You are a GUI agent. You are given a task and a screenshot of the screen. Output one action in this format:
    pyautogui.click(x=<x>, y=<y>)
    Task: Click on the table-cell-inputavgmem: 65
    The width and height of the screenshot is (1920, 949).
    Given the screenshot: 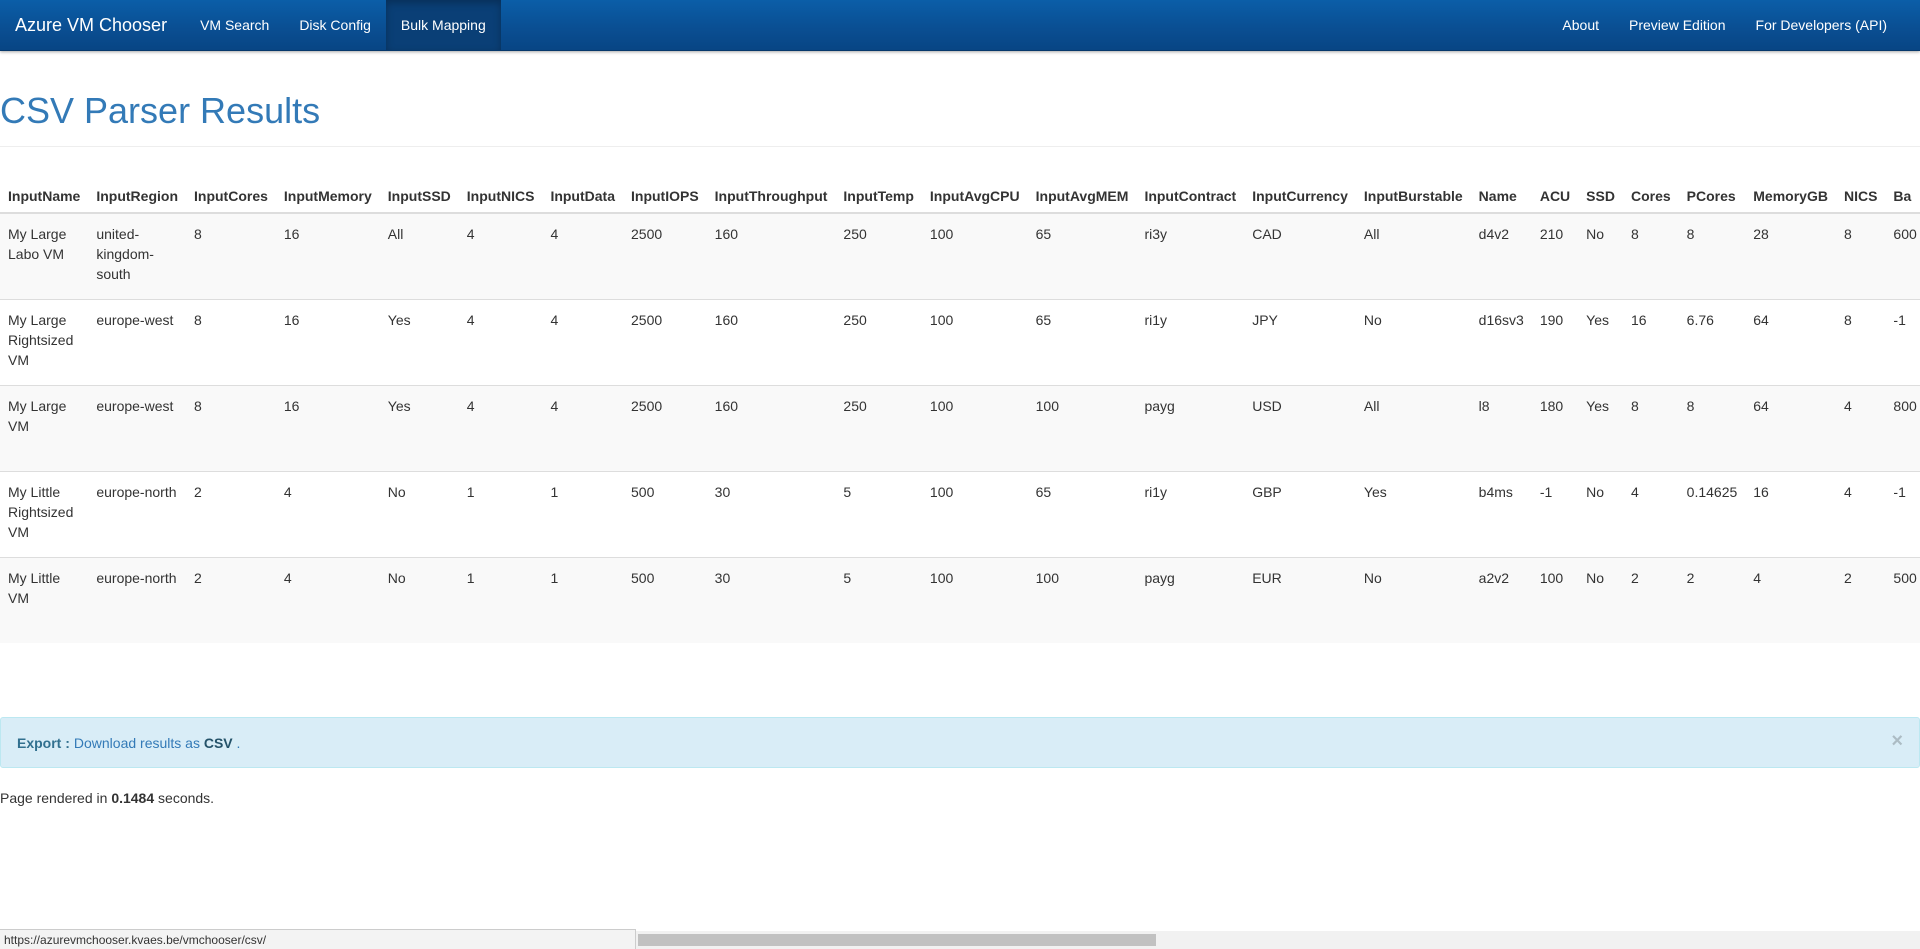 What is the action you would take?
    pyautogui.click(x=1082, y=255)
    